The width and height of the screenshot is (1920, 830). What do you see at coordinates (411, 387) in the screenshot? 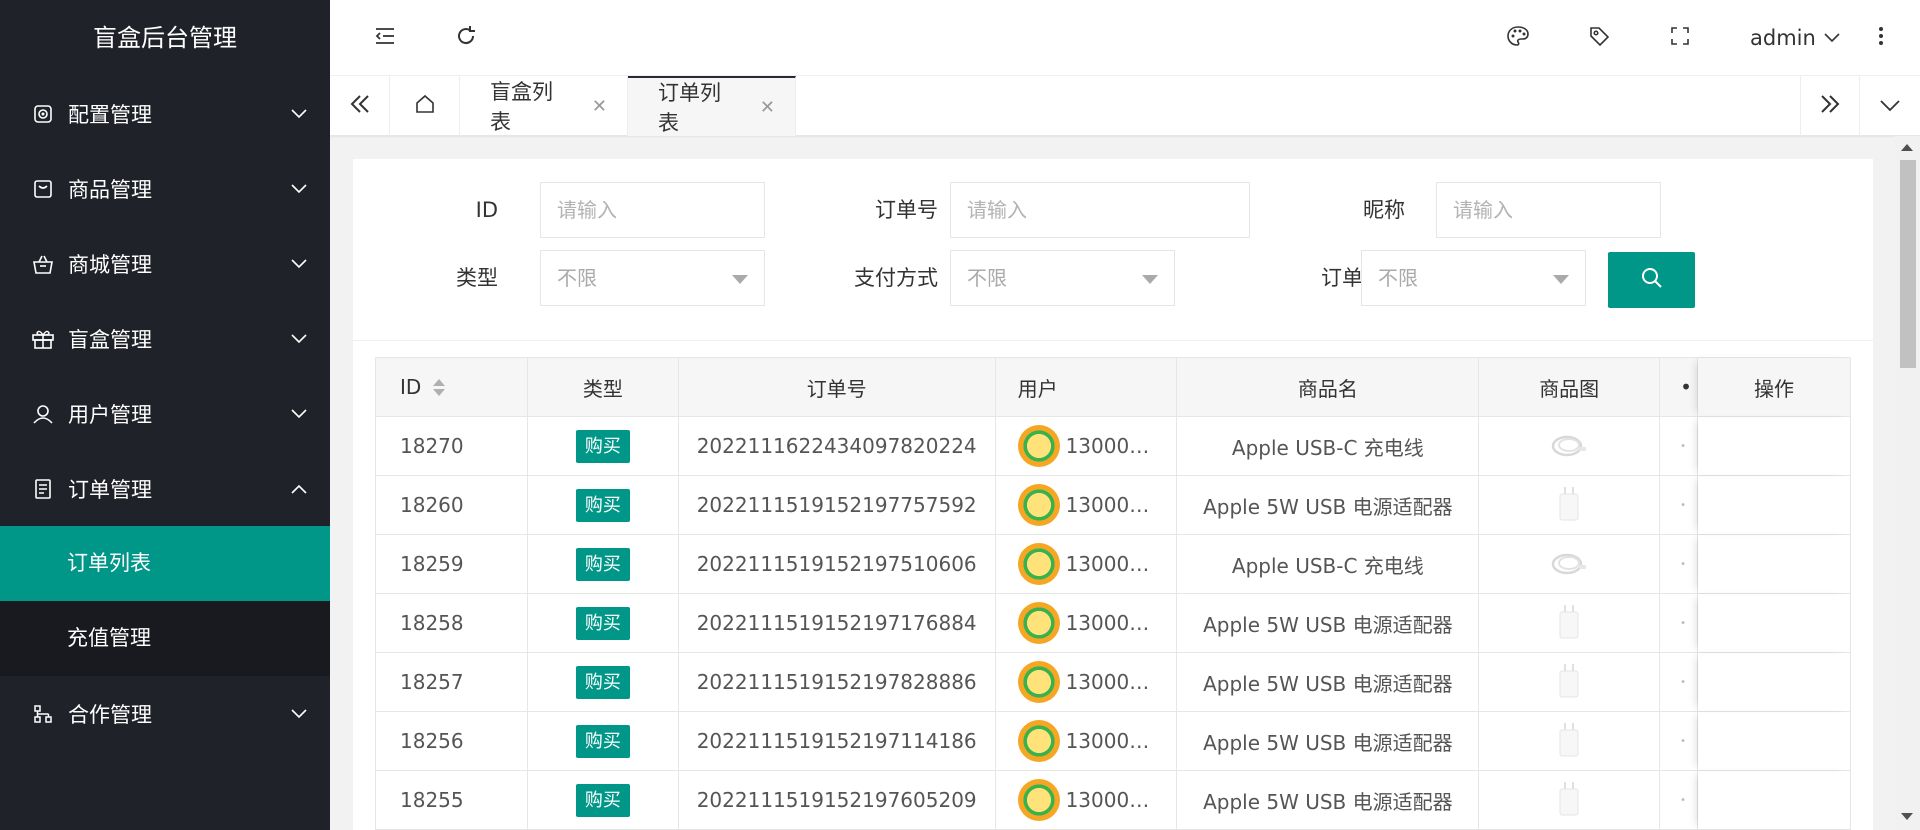
I see `th-id-label: ID` at bounding box center [411, 387].